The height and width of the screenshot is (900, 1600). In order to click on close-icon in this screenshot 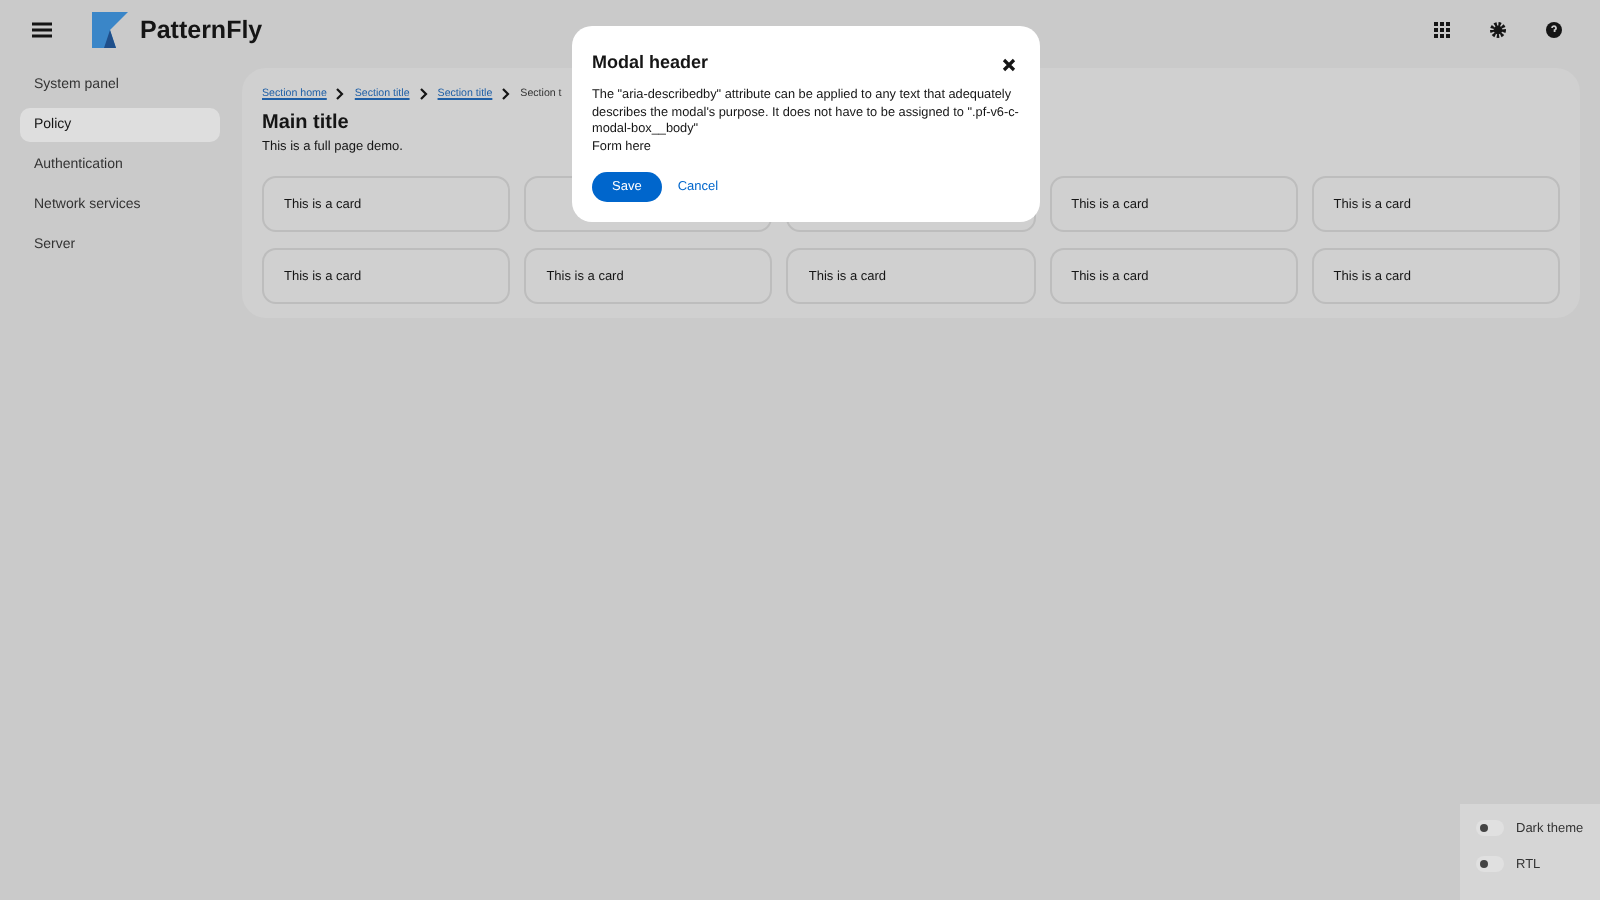, I will do `click(1009, 65)`.